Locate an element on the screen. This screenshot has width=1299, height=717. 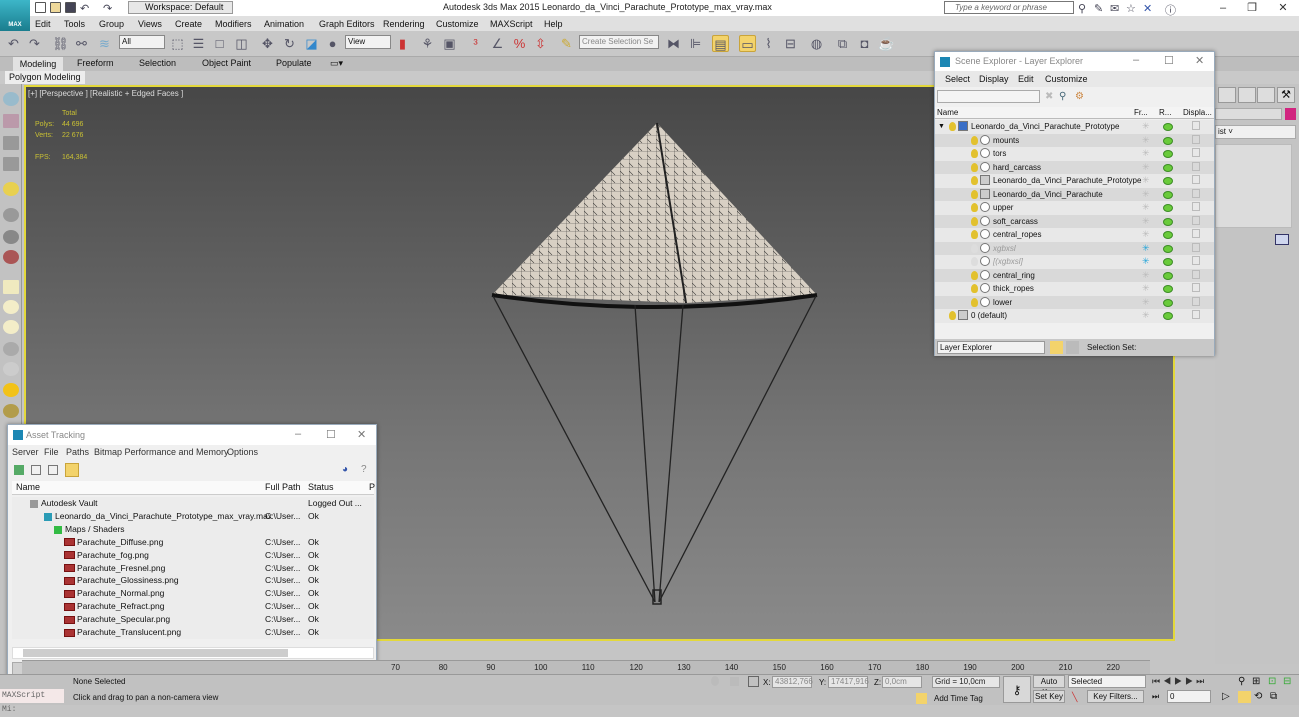
menu-edit: Edit is located at coordinates (43, 23).